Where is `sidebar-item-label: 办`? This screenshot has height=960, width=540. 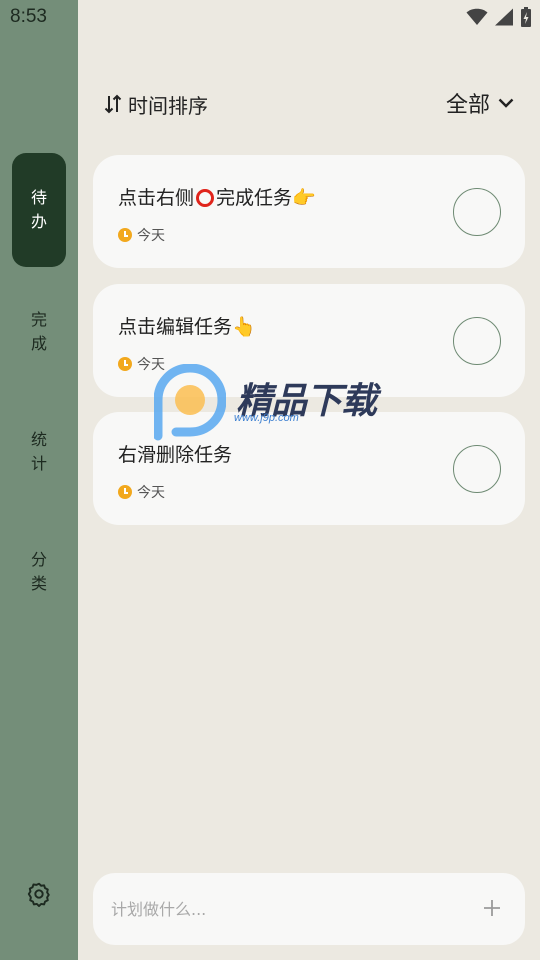
sidebar-item-label: 办 is located at coordinates (38, 221).